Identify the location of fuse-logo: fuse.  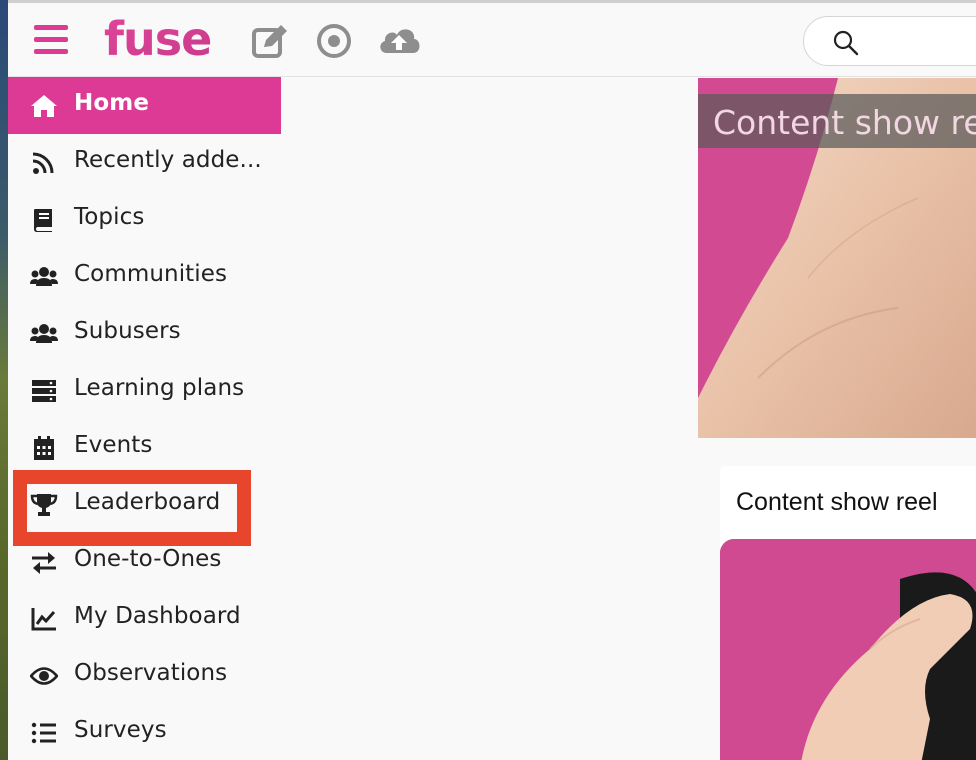
(161, 40).